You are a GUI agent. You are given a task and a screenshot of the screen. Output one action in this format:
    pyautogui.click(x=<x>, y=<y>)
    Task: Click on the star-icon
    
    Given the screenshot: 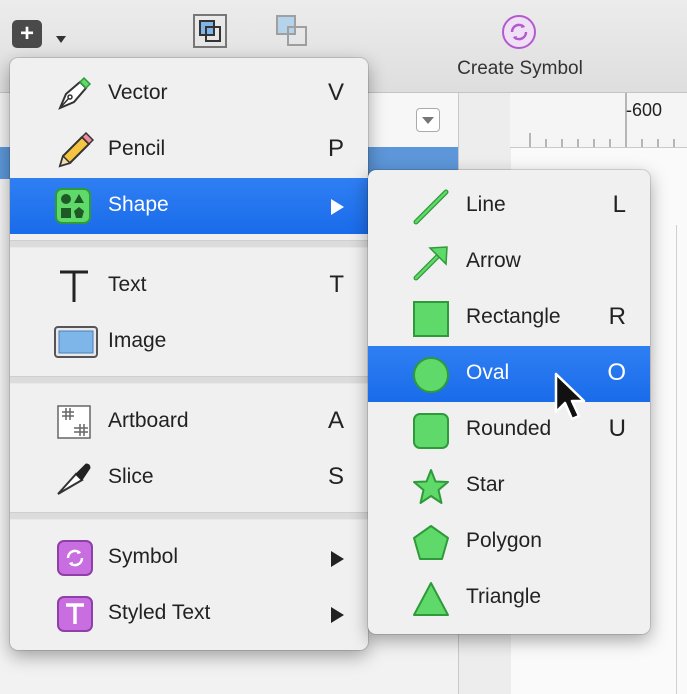 What is the action you would take?
    pyautogui.click(x=431, y=487)
    